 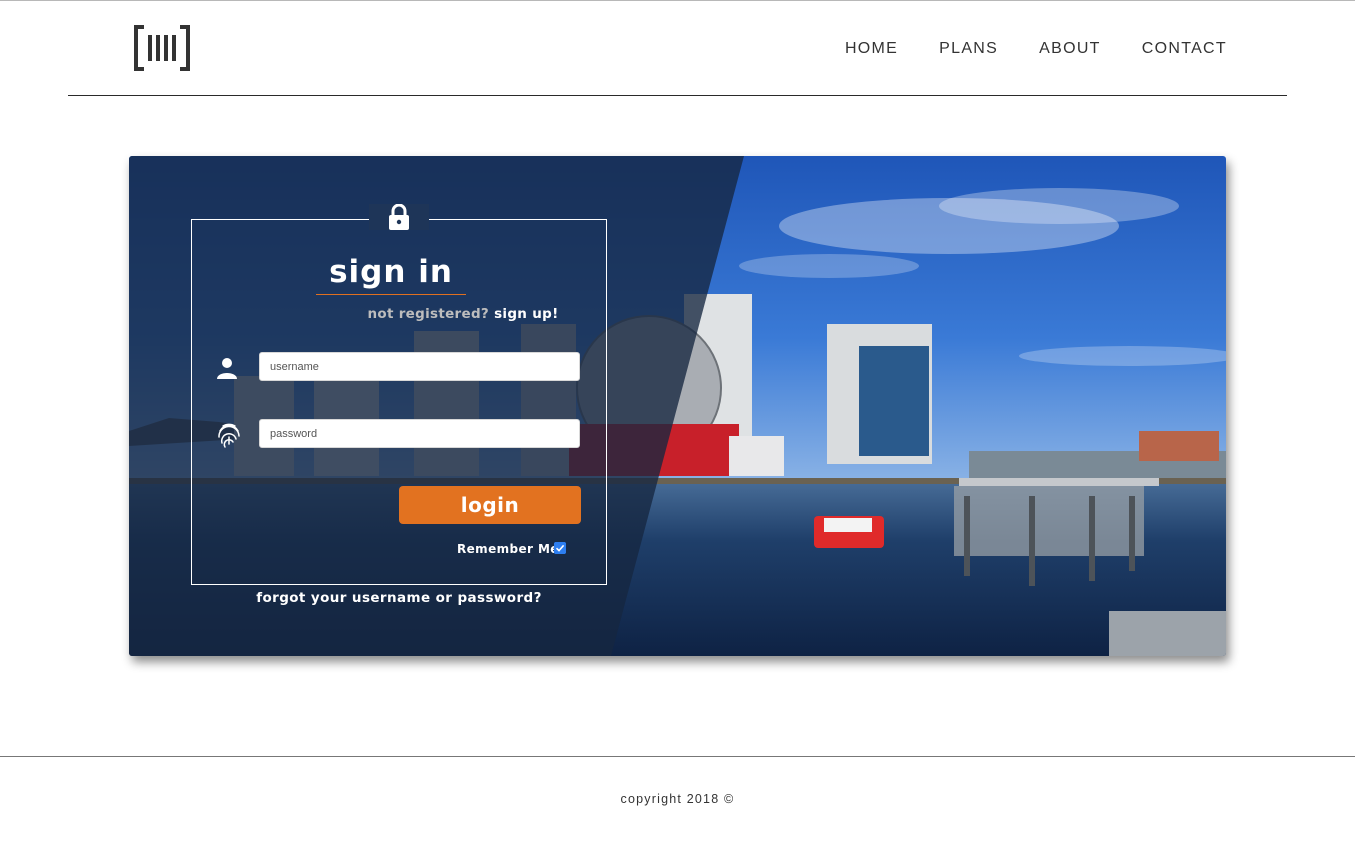 What do you see at coordinates (391, 294) in the screenshot?
I see `title-underline` at bounding box center [391, 294].